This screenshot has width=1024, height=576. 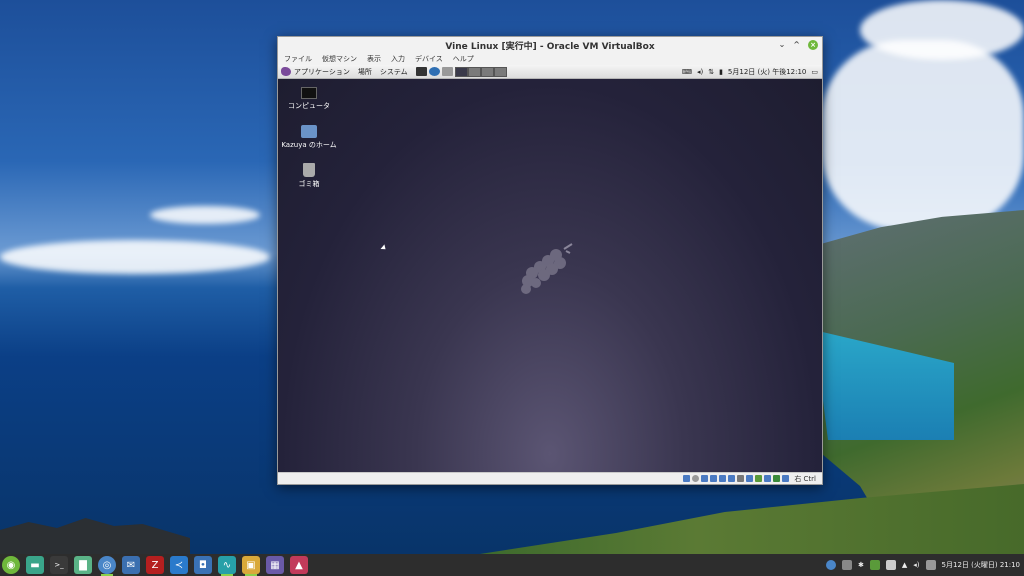 I want to click on mouse-integration-icon, so click(x=768, y=478).